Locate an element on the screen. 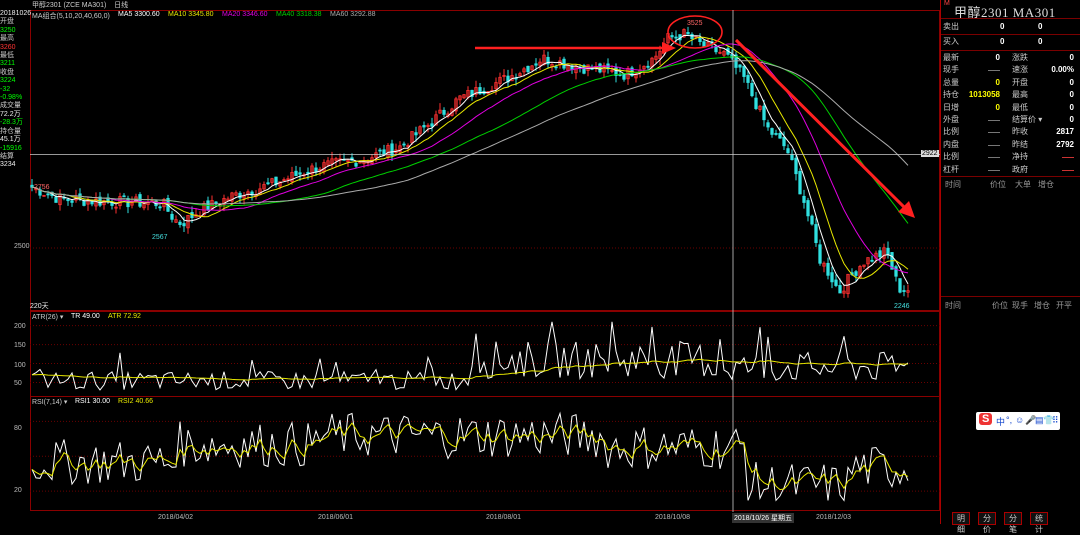 The image size is (1080, 535). quote-stat-row: 日增 0 最低 0 is located at coordinates (1010, 108).